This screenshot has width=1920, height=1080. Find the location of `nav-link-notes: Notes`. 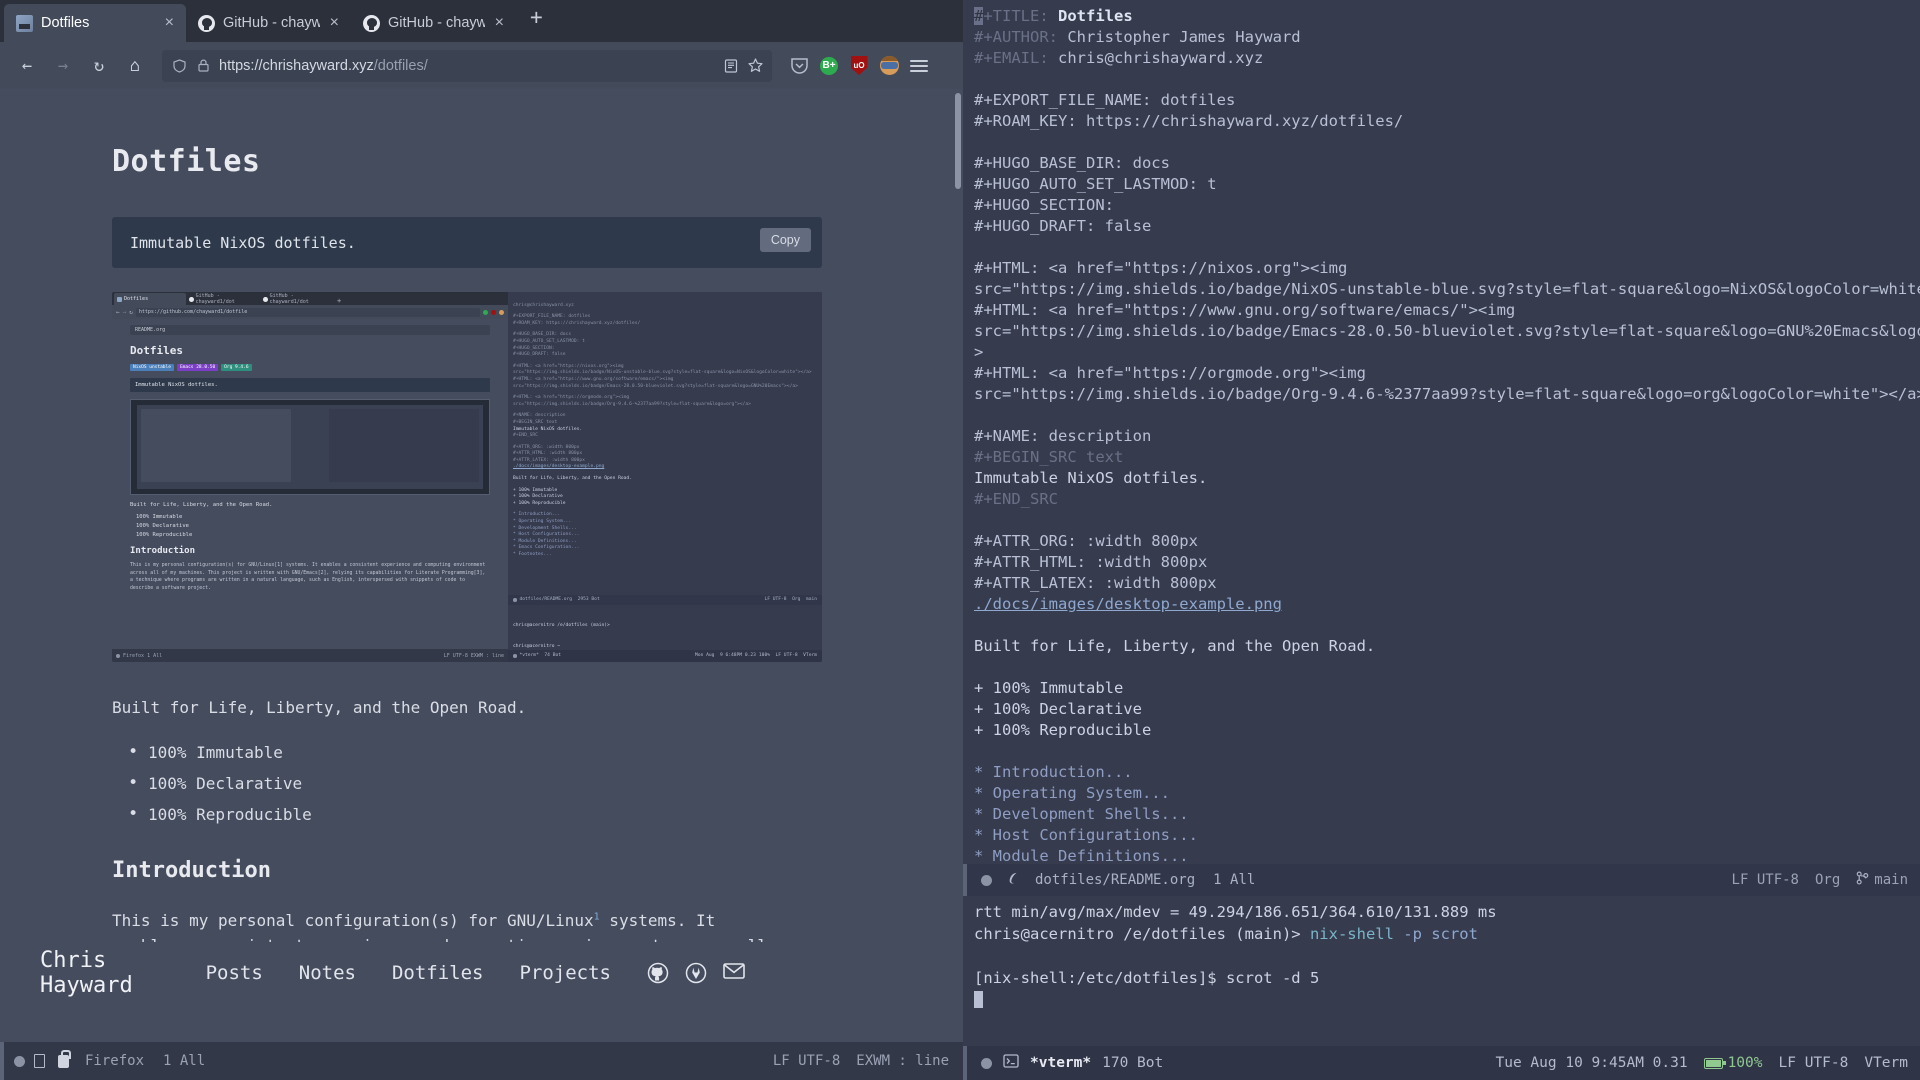

nav-link-notes: Notes is located at coordinates (327, 973).